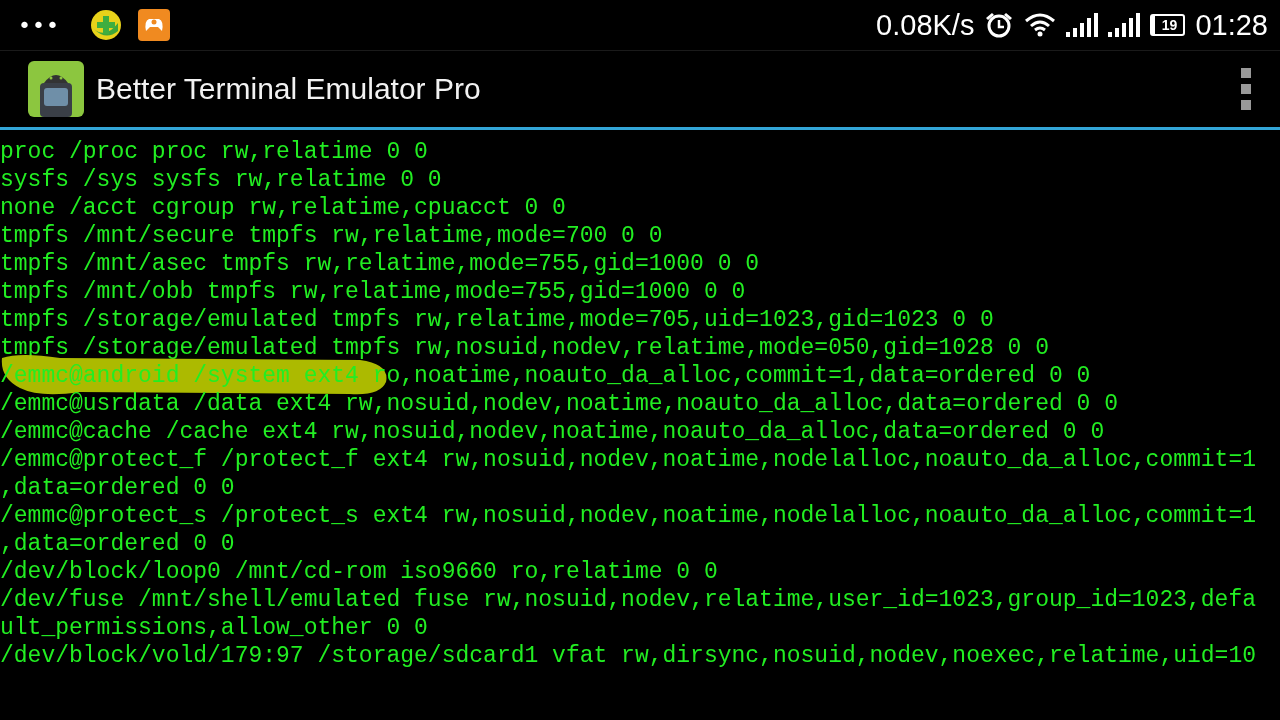 This screenshot has width=1280, height=720. Describe the element at coordinates (999, 25) in the screenshot. I see `alarm-icon` at that location.